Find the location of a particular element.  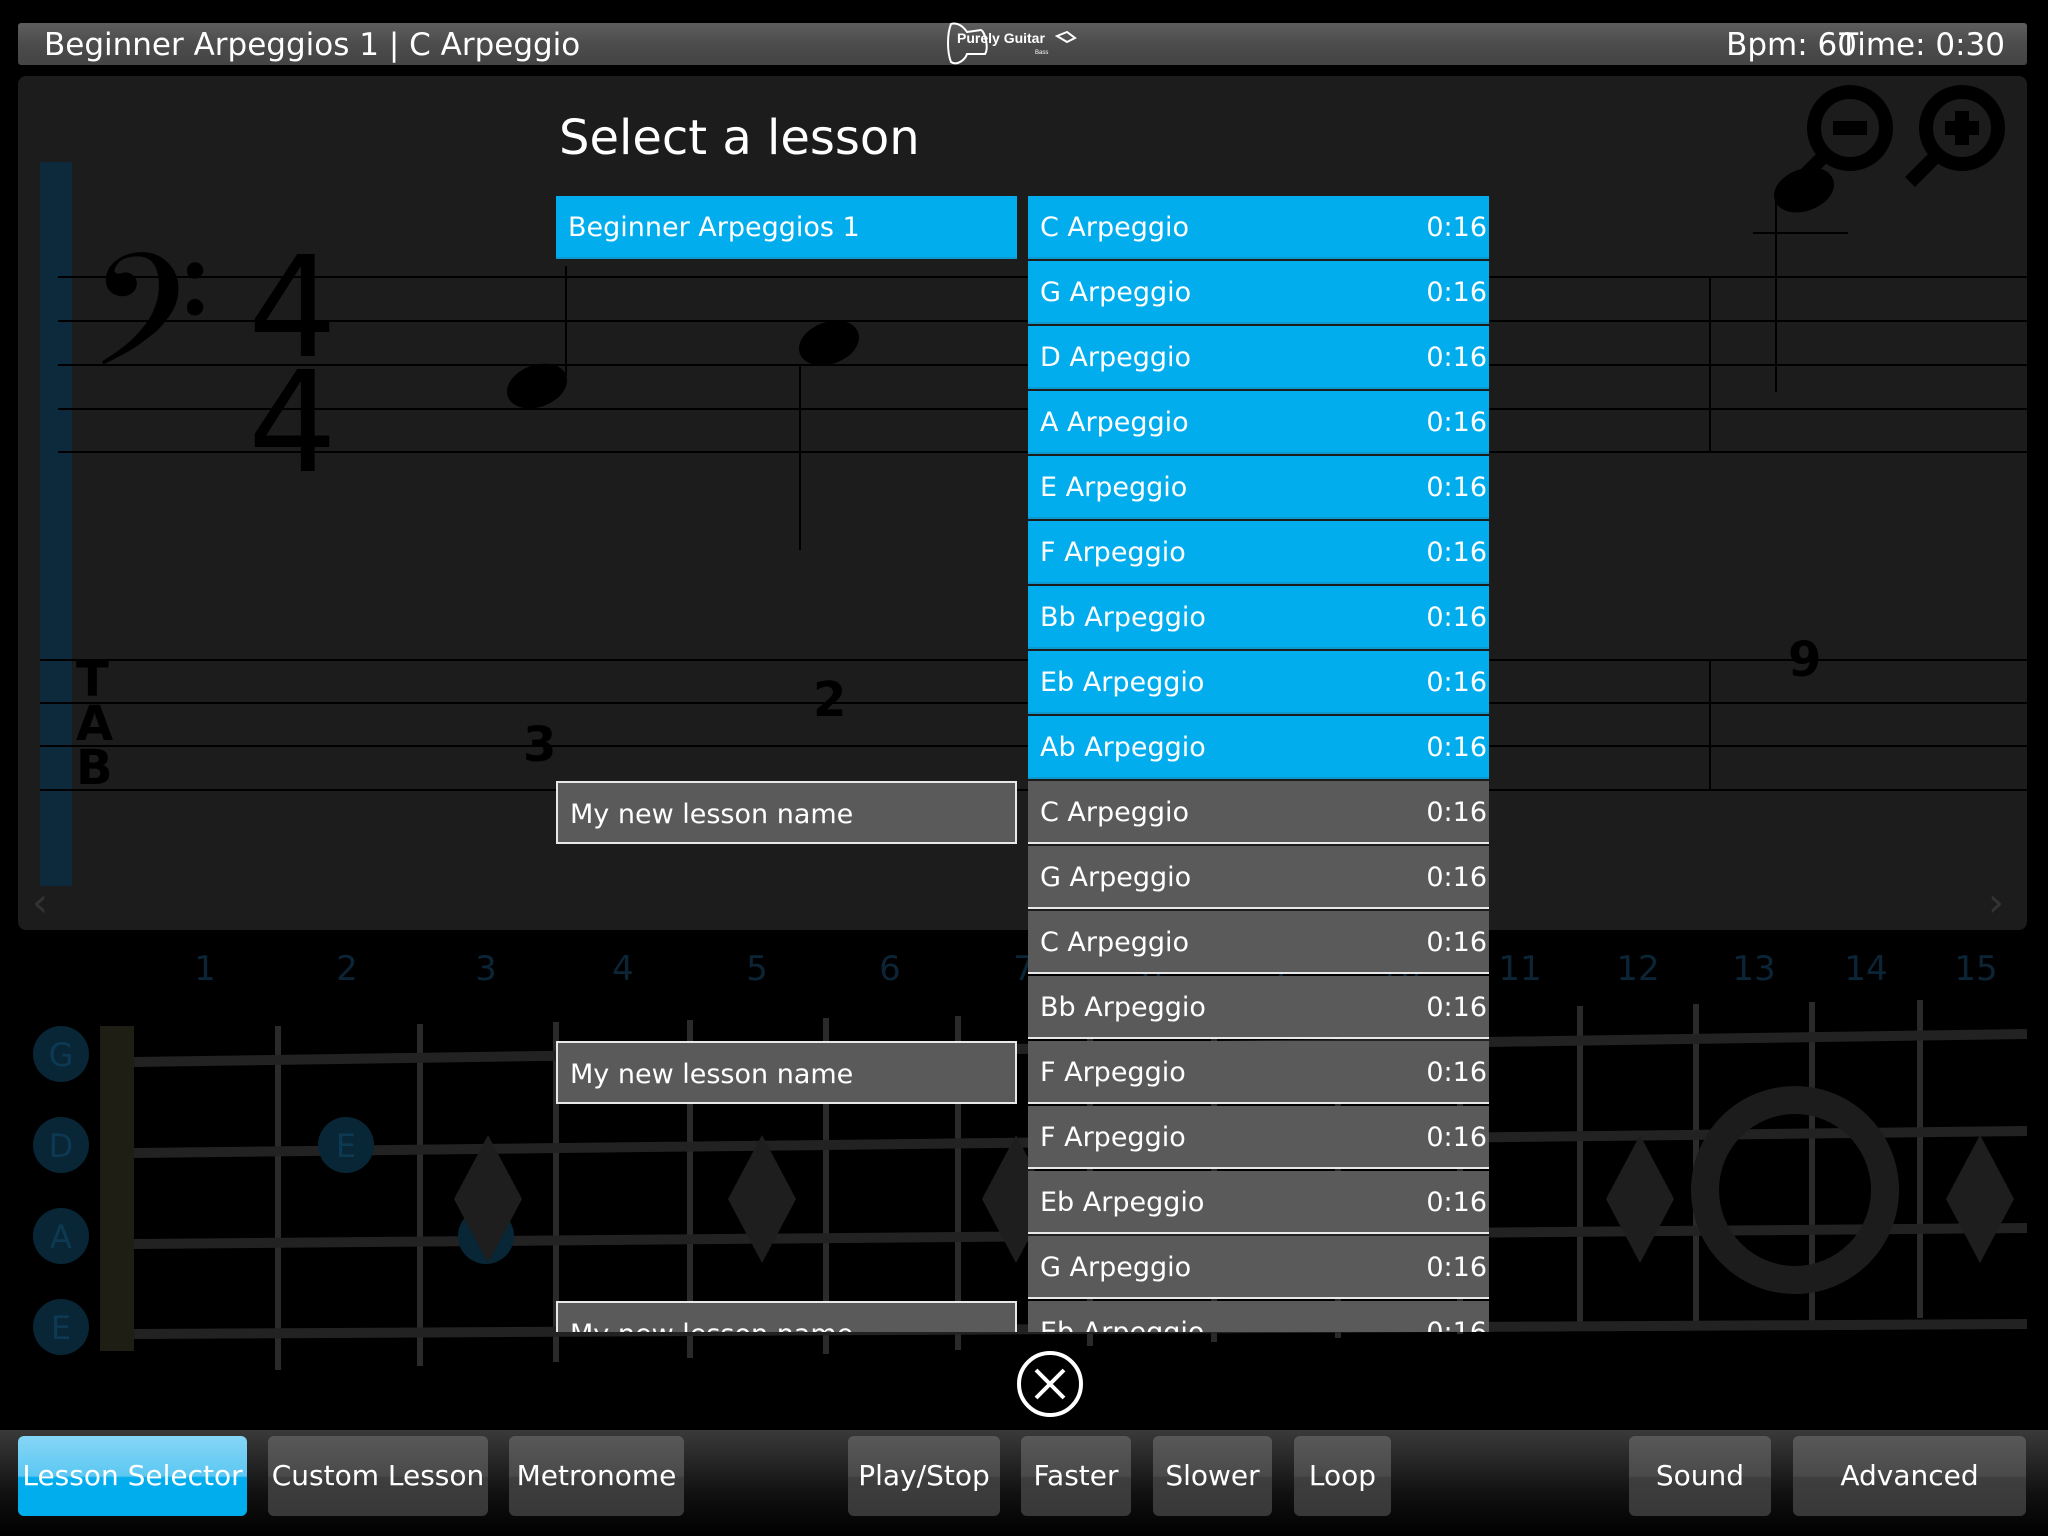

lesson-item: Ab Arpeggio 0:16 is located at coordinates (1258, 747).